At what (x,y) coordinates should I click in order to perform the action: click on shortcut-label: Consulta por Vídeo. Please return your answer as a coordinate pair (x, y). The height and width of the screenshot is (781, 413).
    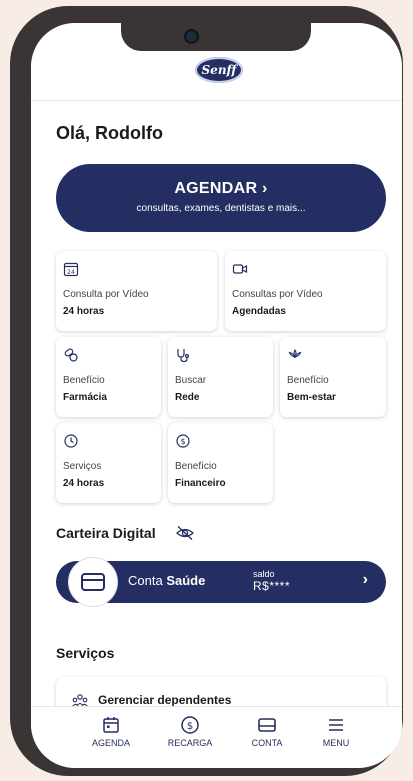
    Looking at the image, I should click on (106, 294).